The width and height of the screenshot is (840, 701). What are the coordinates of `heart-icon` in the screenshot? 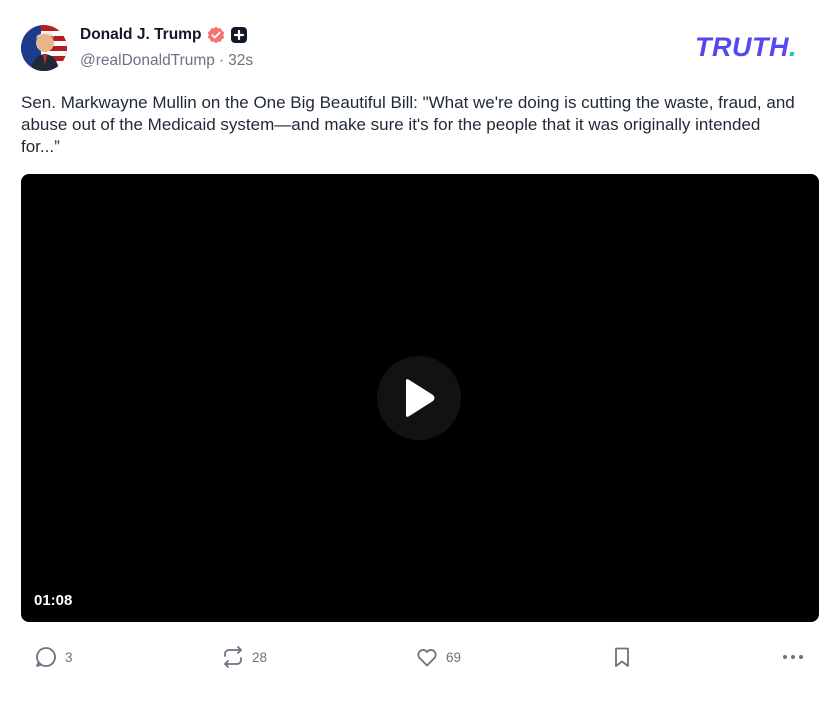 It's located at (427, 658).